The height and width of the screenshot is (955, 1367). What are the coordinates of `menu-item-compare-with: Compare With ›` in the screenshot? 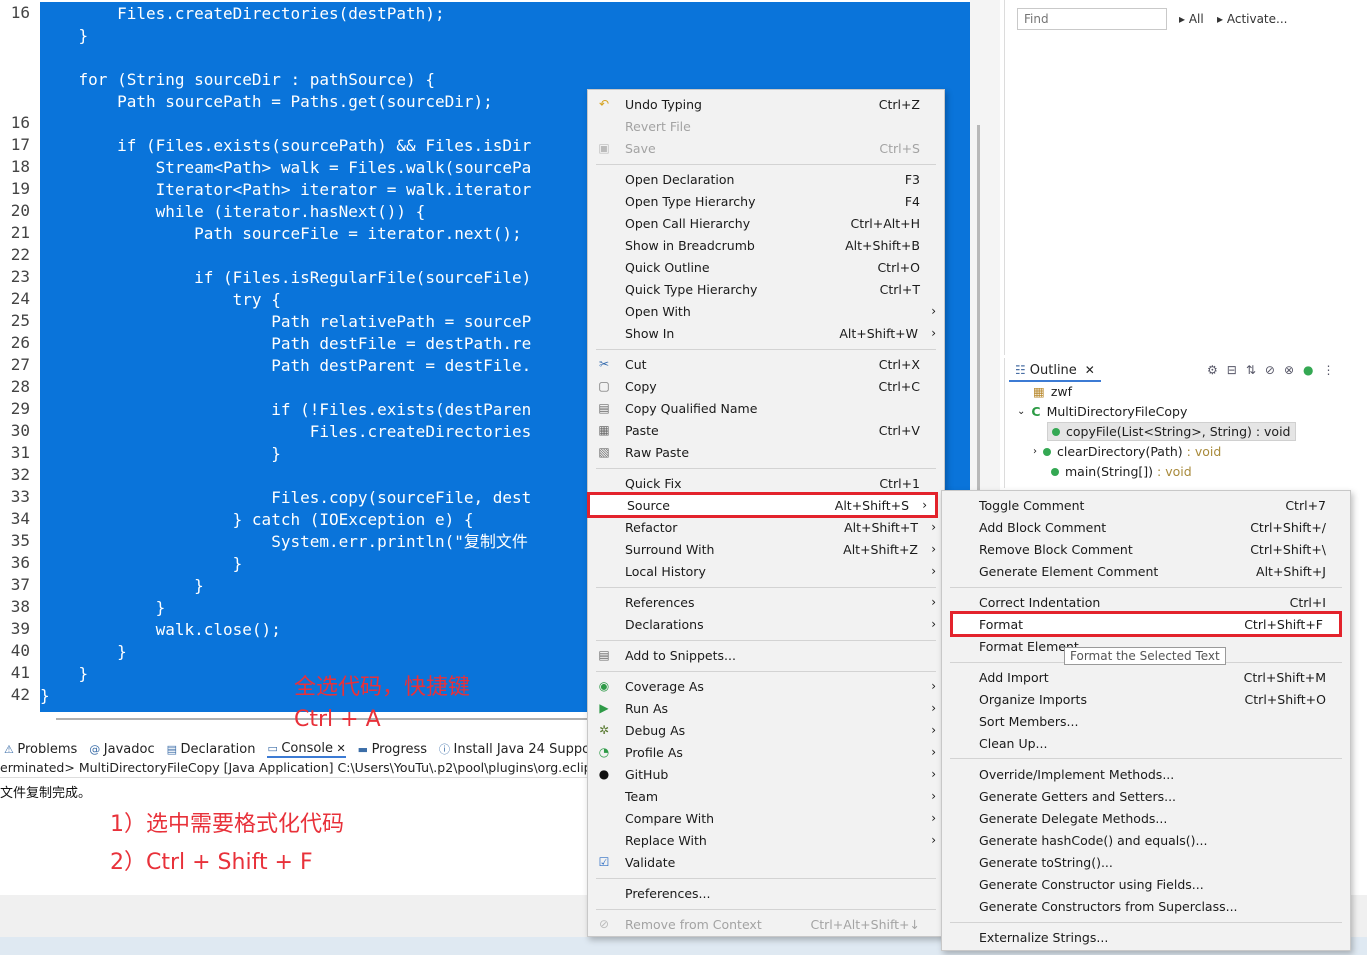 It's located at (766, 818).